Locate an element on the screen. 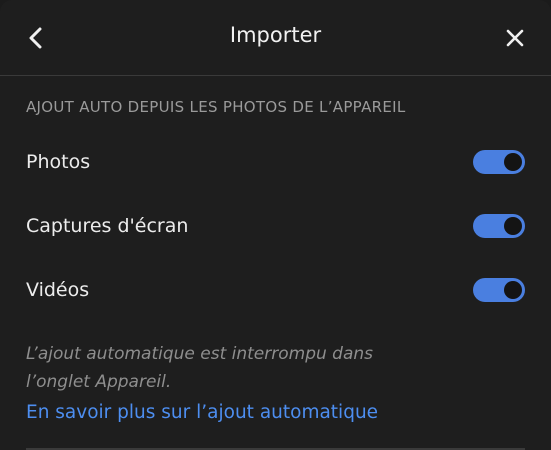 This screenshot has width=551, height=450. toggle-row-screenshots: Captures d'écran is located at coordinates (275, 226).